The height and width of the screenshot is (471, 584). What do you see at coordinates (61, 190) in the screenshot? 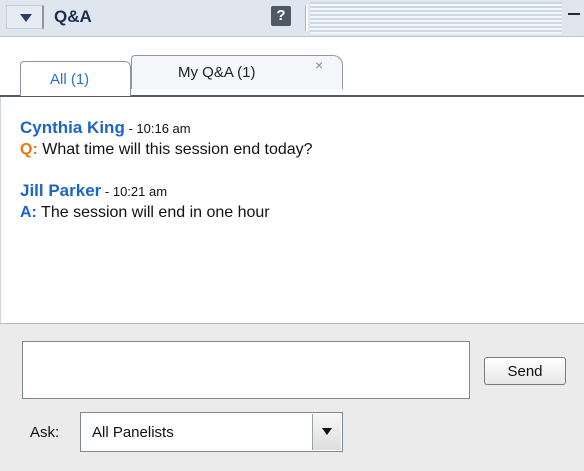
I see `sender-name: Jill Parker` at bounding box center [61, 190].